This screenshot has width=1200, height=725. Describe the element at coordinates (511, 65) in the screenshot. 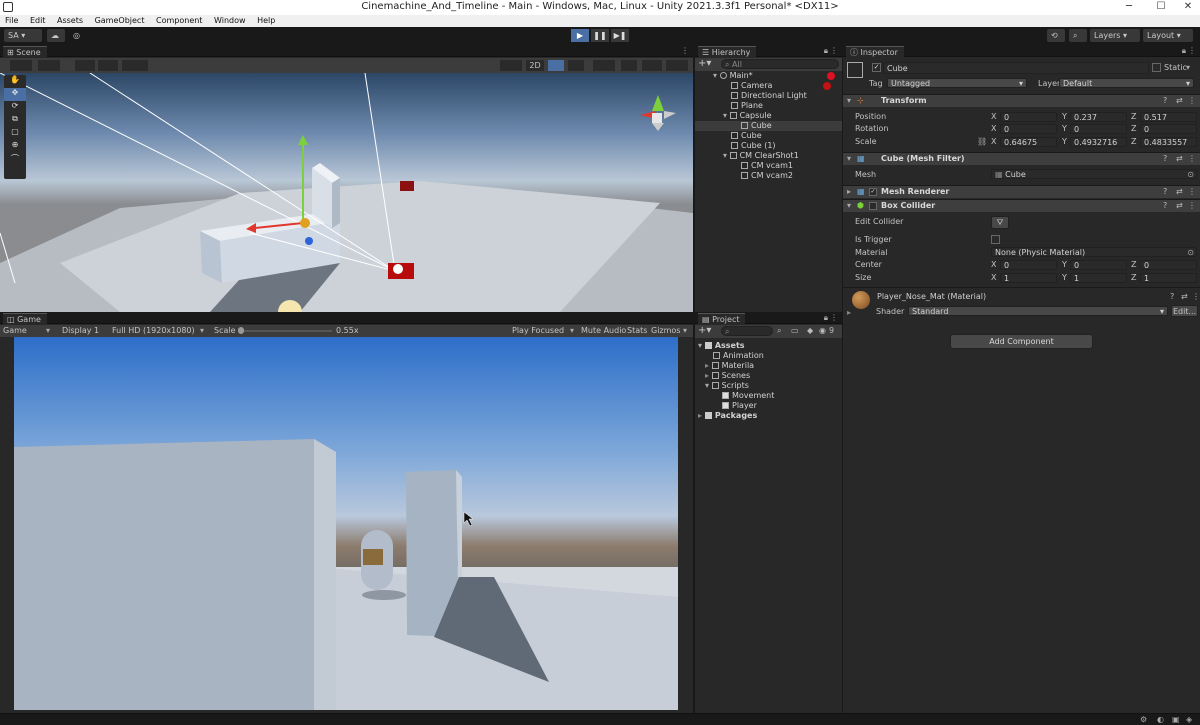

I see `shading-mode-icon` at that location.